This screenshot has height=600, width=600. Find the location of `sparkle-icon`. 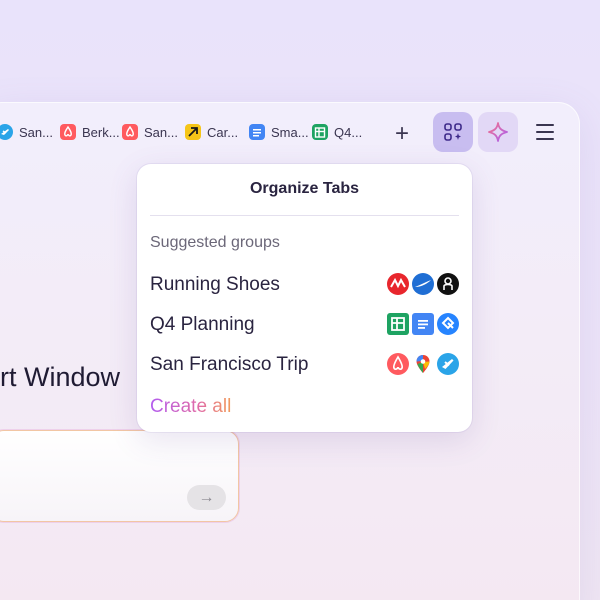

sparkle-icon is located at coordinates (498, 132).